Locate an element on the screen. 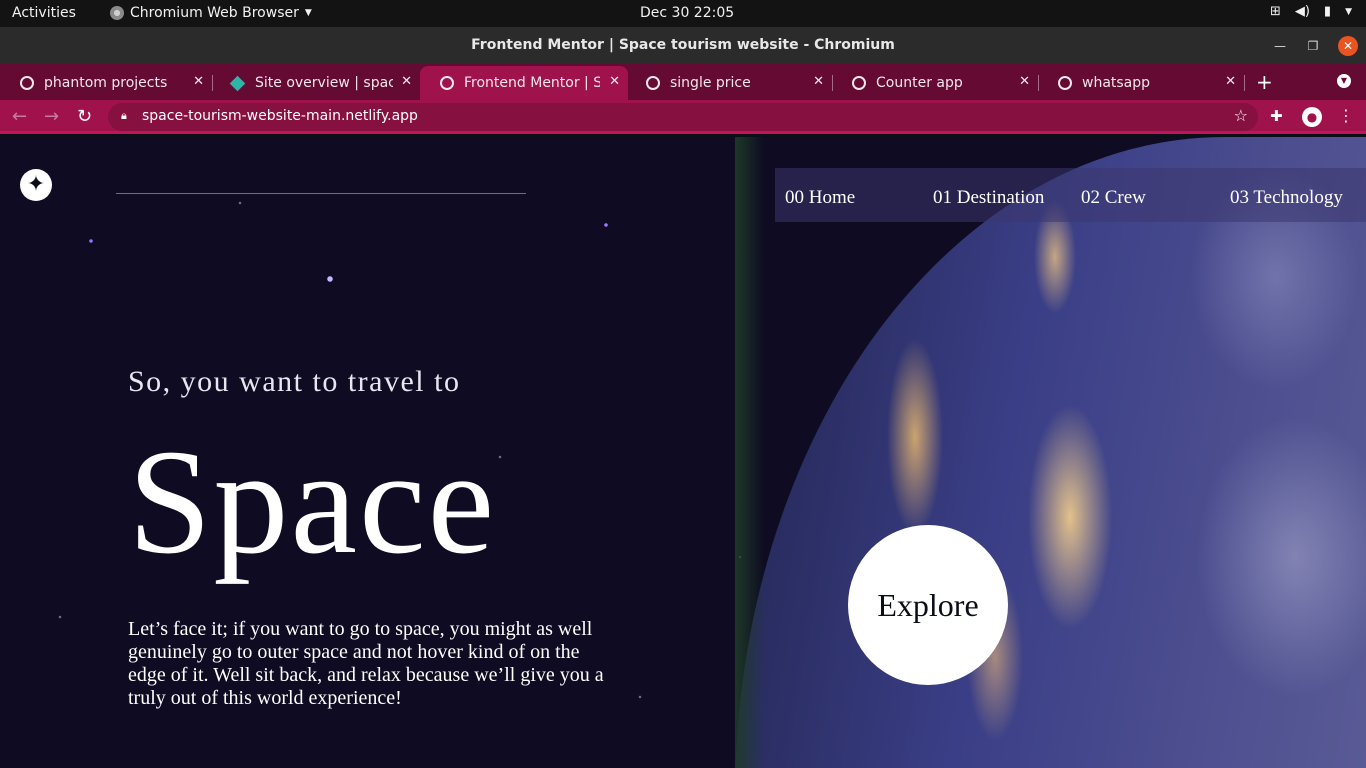 The image size is (1366, 768). tab-site-overview: Site overview | space- ✕ is located at coordinates (316, 83).